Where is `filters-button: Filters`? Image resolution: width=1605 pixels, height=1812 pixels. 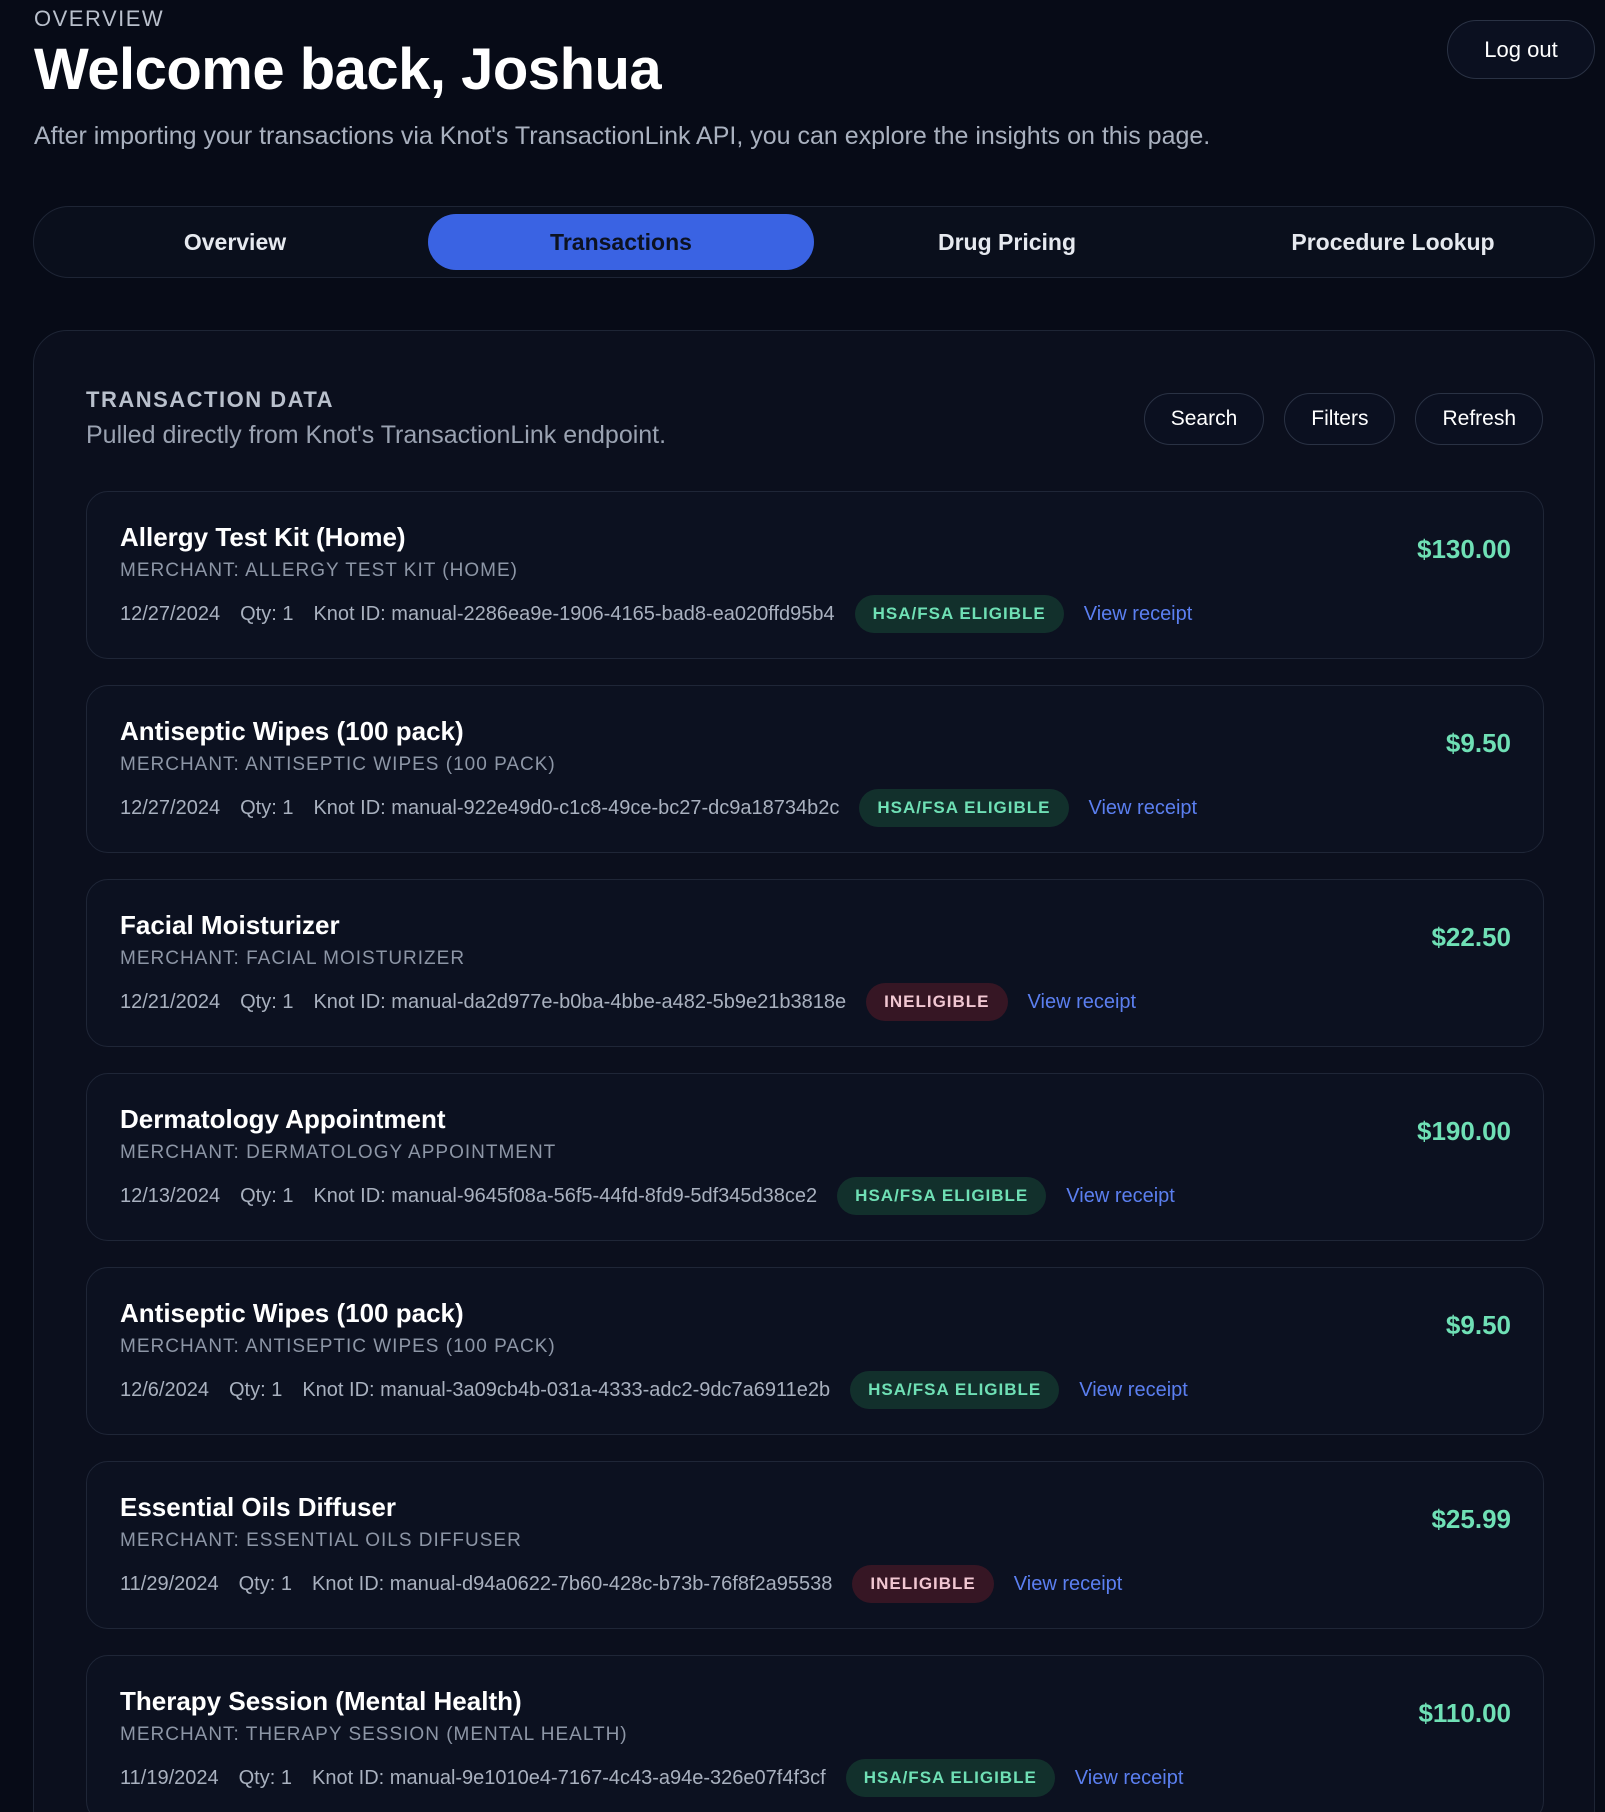 filters-button: Filters is located at coordinates (1340, 419).